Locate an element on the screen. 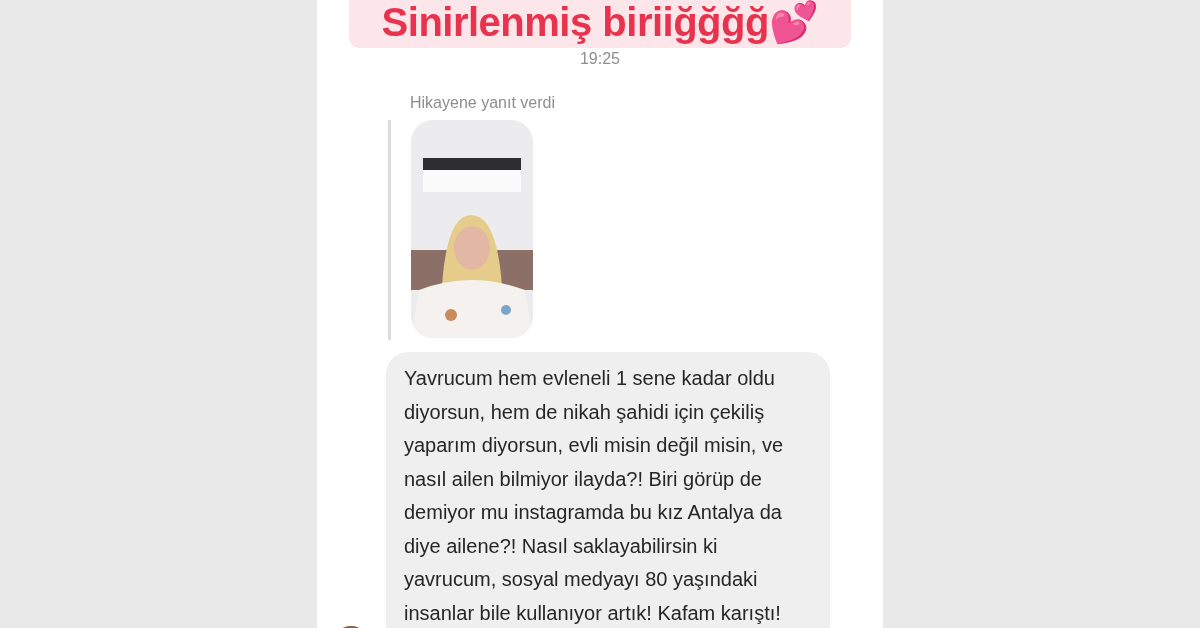 The image size is (1200, 628). chat-title: Sinirlenmiş biriiğğğğ💕 is located at coordinates (600, 24).